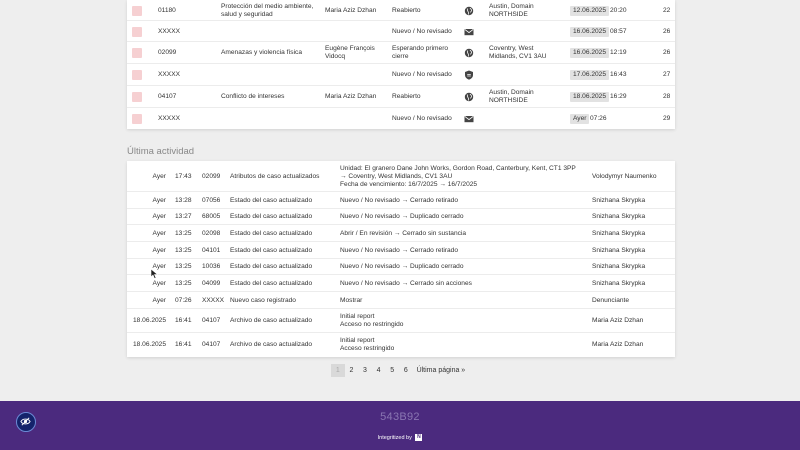  What do you see at coordinates (211, 200) in the screenshot?
I see `activity-case-id: 07056` at bounding box center [211, 200].